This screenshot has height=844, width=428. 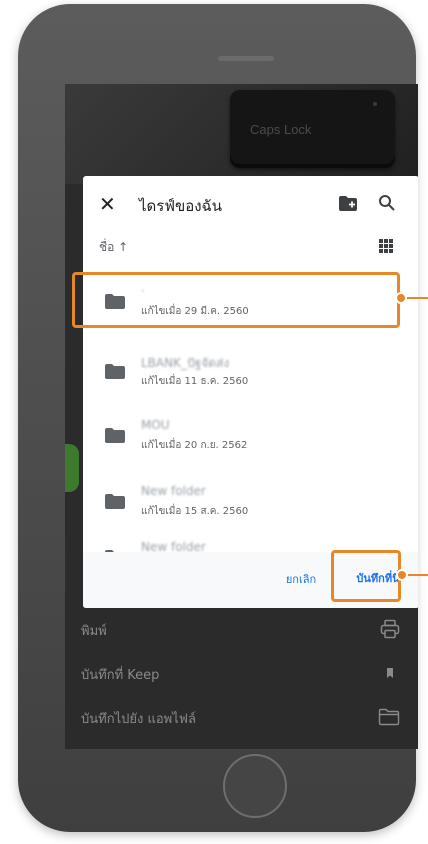 I want to click on print-icon, so click(x=390, y=629).